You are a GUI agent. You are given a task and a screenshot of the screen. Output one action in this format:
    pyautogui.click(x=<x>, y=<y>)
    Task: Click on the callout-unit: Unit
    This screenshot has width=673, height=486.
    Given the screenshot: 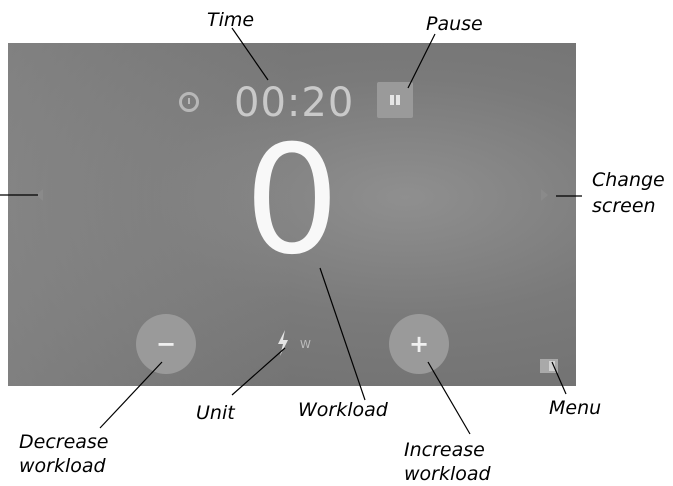 What is the action you would take?
    pyautogui.click(x=215, y=413)
    